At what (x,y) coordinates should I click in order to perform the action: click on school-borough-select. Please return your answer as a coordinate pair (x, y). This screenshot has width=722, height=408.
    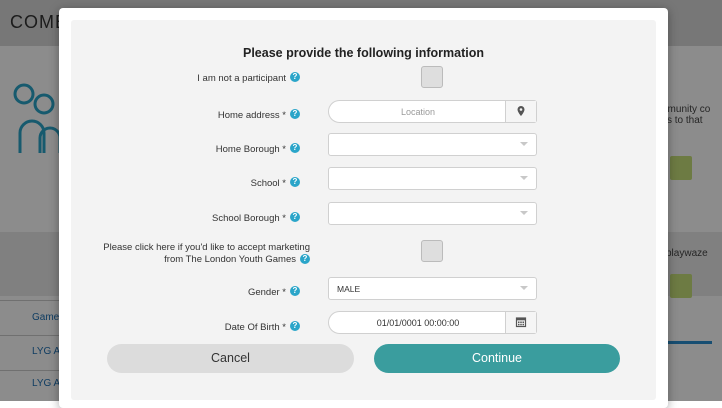
    Looking at the image, I should click on (432, 213).